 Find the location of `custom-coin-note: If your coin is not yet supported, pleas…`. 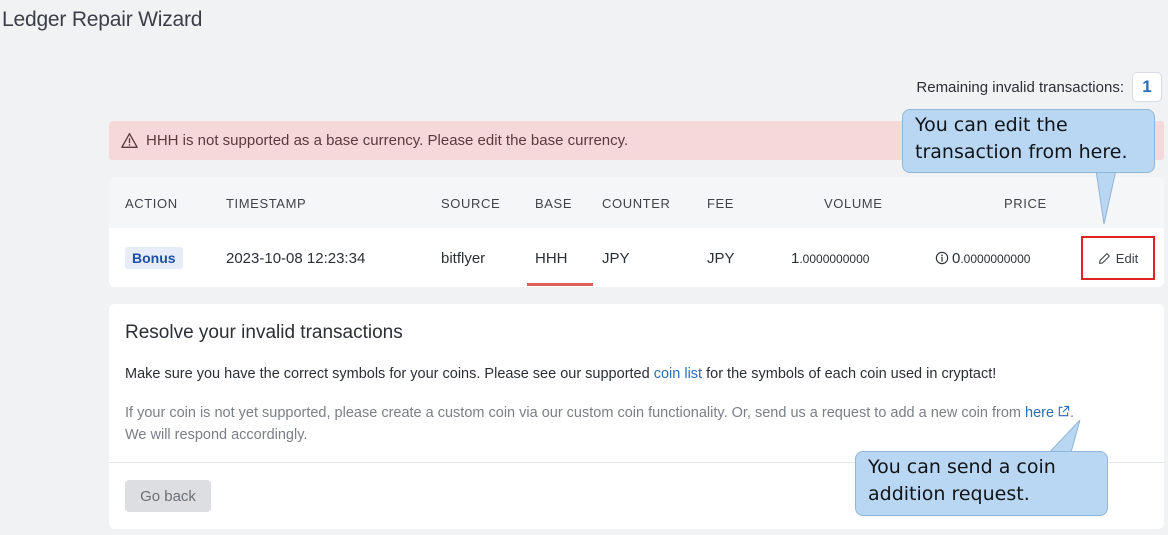

custom-coin-note: If your coin is not yet supported, pleas… is located at coordinates (640, 424).